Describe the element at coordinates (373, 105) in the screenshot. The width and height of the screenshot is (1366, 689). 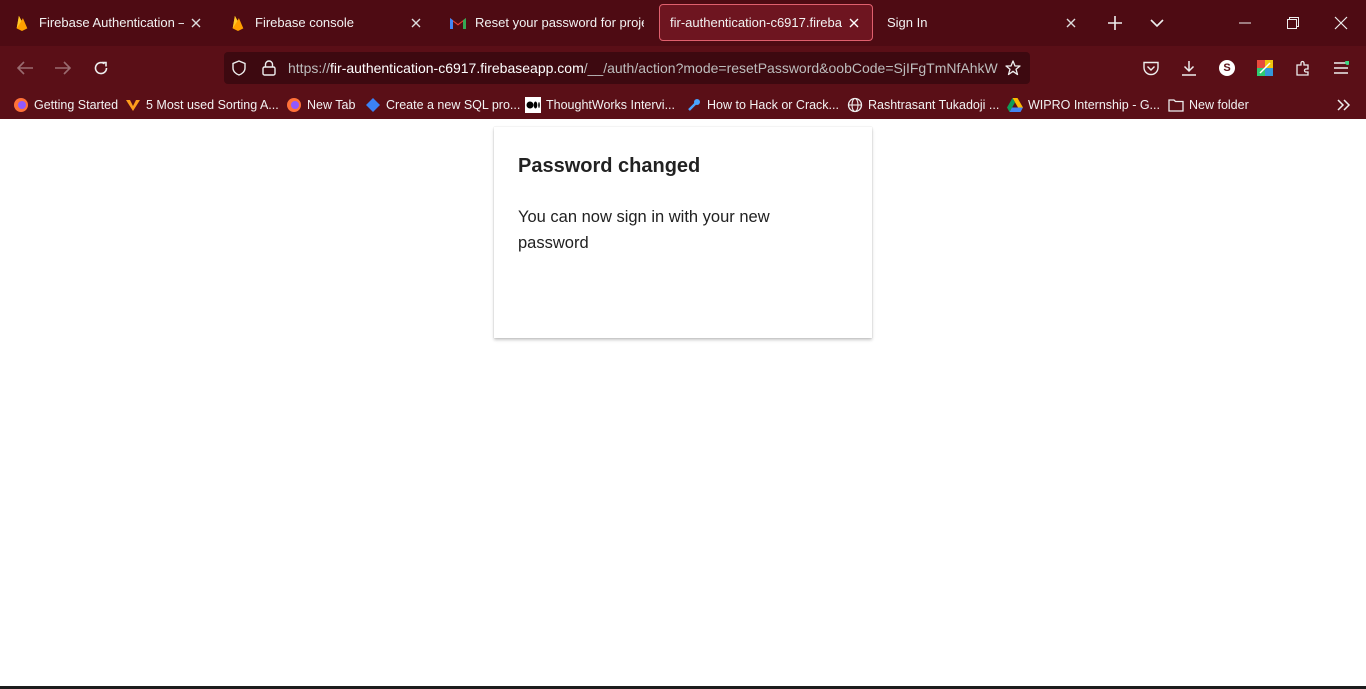
I see `diamond-icon` at that location.